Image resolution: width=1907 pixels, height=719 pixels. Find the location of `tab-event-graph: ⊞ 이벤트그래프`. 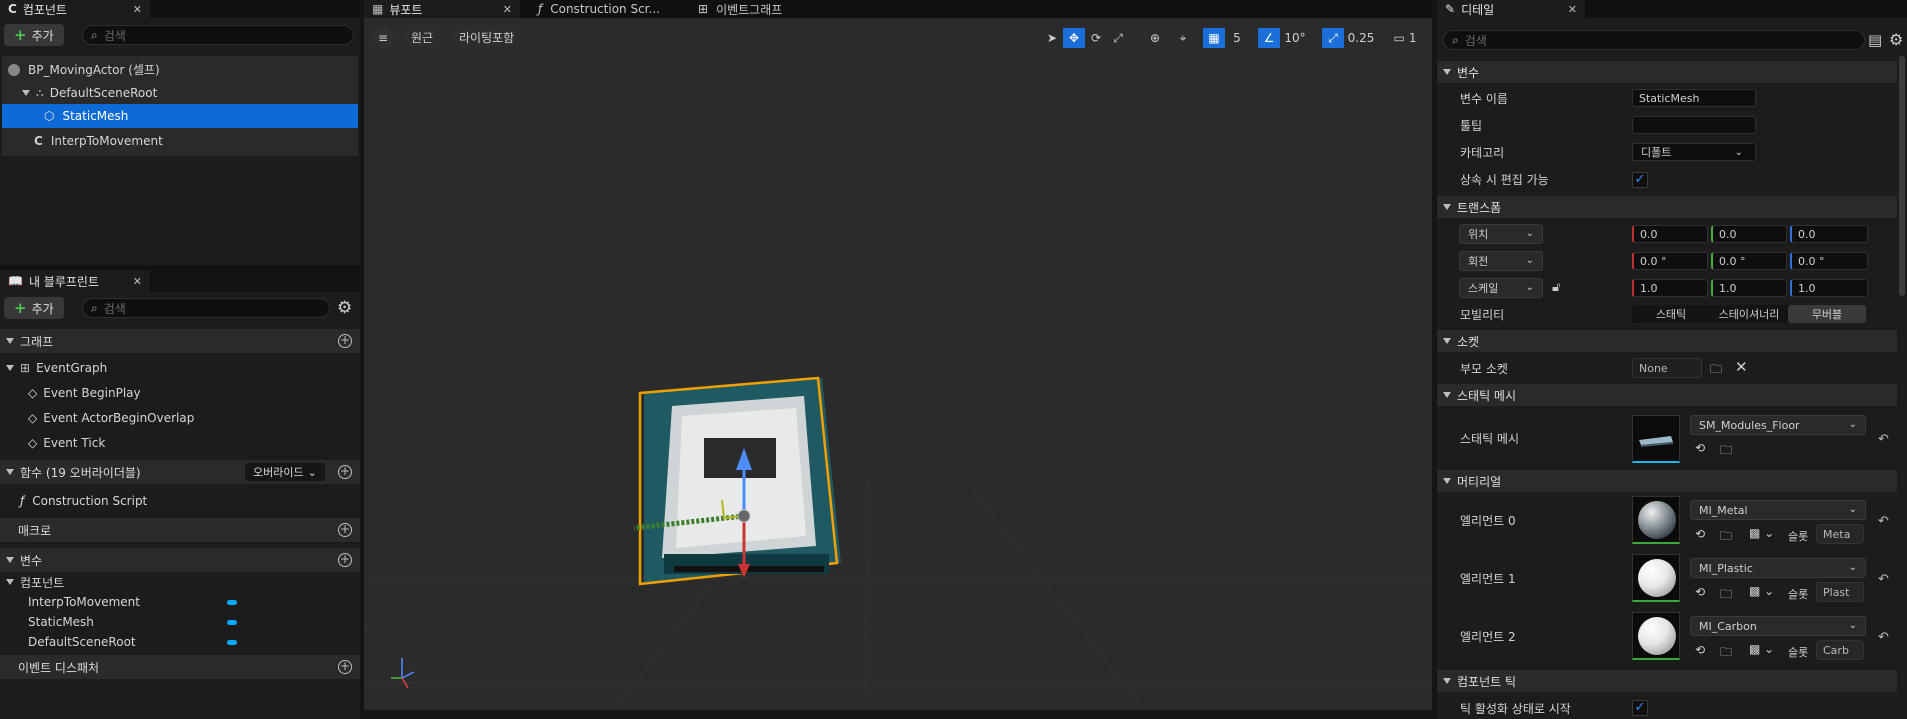

tab-event-graph: ⊞ 이벤트그래프 is located at coordinates (760, 9).